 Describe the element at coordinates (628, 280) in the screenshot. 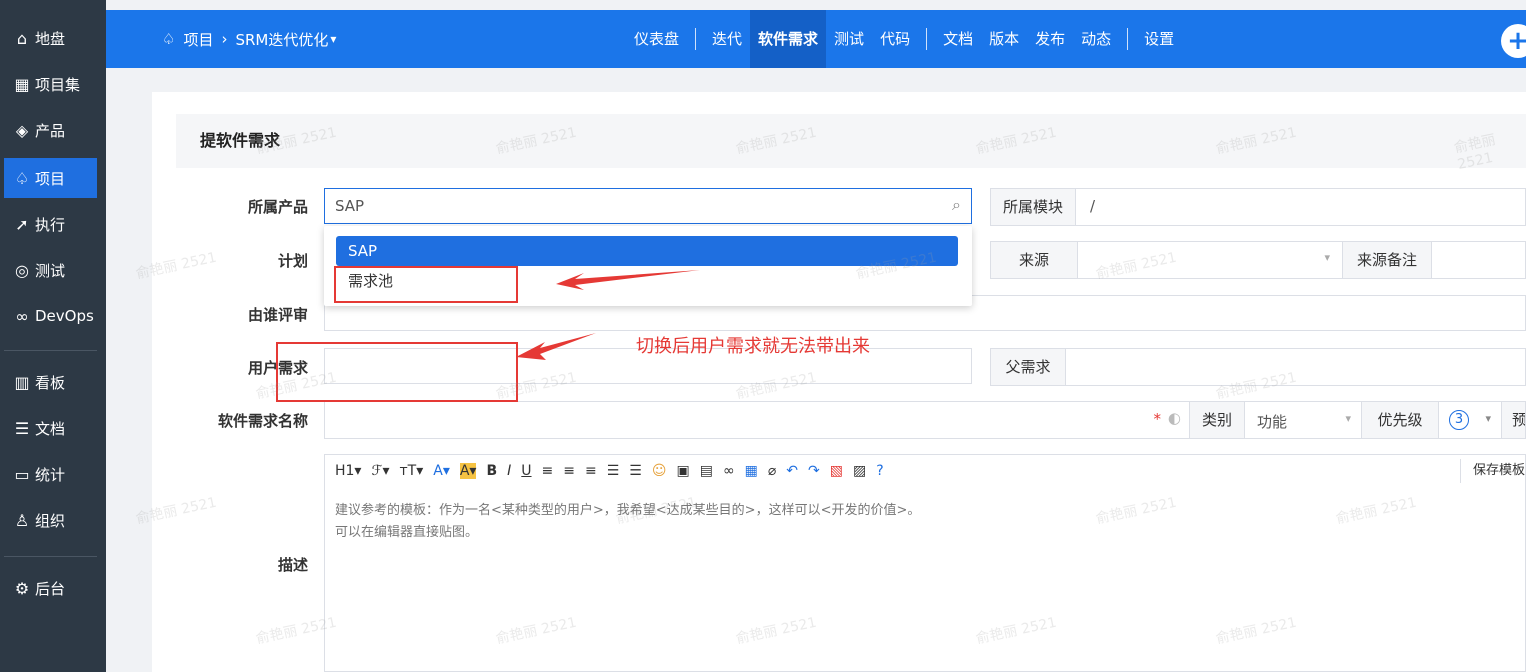

I see `arrow-to-pool` at that location.